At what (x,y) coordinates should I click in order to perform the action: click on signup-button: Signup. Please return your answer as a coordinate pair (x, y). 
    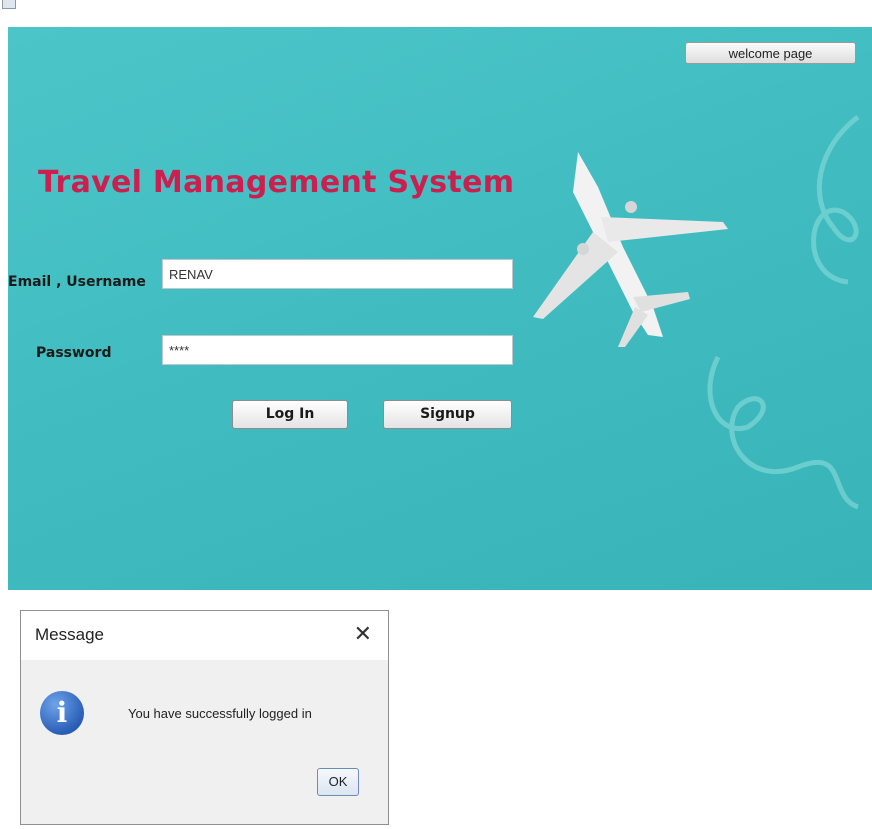
    Looking at the image, I should click on (447, 414).